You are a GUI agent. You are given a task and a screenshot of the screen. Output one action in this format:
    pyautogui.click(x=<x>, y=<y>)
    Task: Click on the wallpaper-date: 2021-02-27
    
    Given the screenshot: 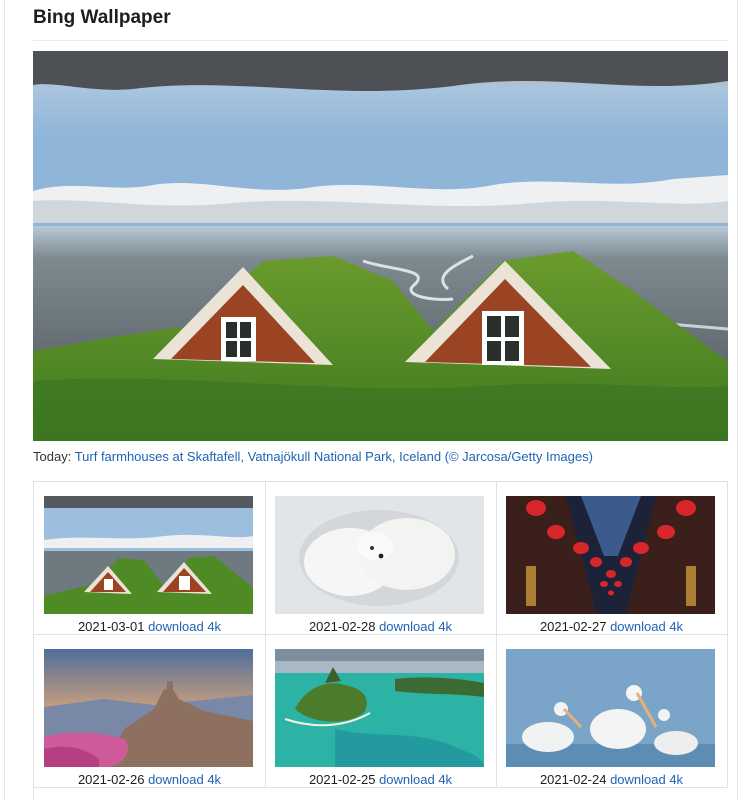 What is the action you would take?
    pyautogui.click(x=573, y=626)
    